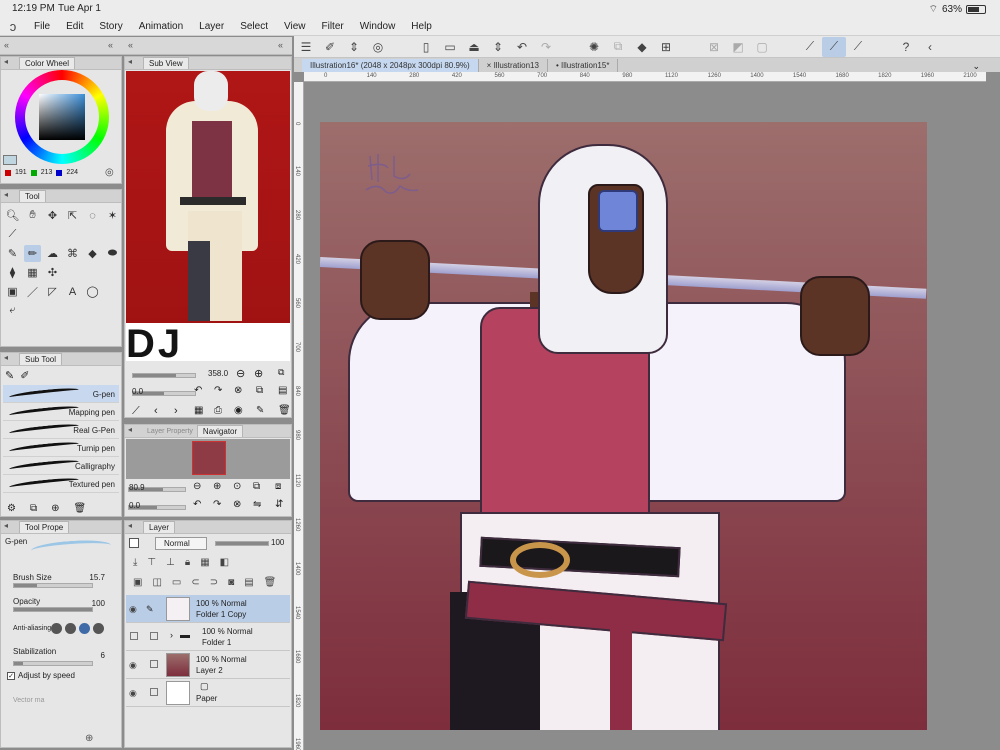  Describe the element at coordinates (237, 504) in the screenshot. I see `nav-reset-rotate-icon: ⊗` at that location.